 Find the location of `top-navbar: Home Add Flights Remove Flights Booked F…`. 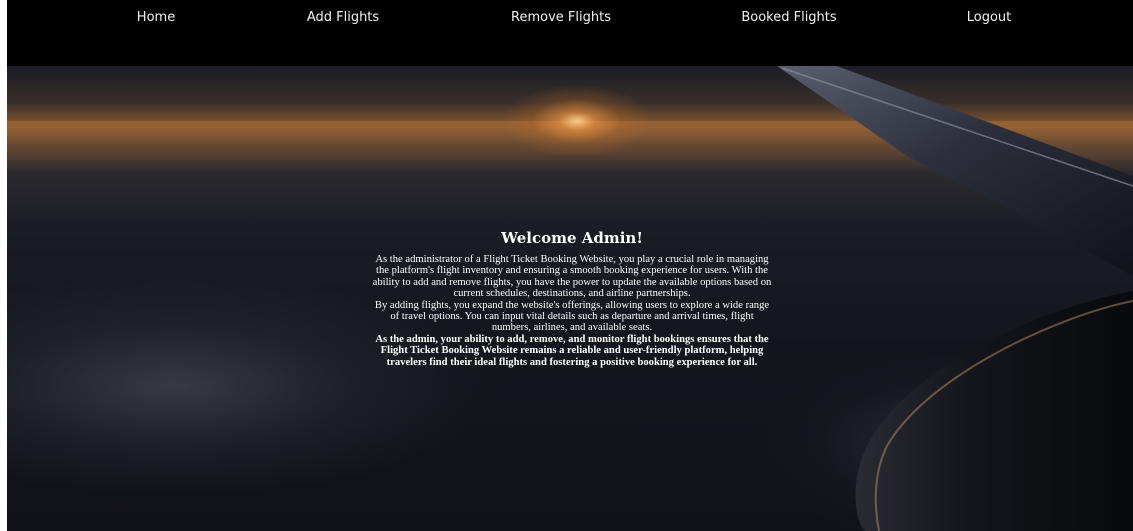

top-navbar: Home Add Flights Remove Flights Booked F… is located at coordinates (570, 33).